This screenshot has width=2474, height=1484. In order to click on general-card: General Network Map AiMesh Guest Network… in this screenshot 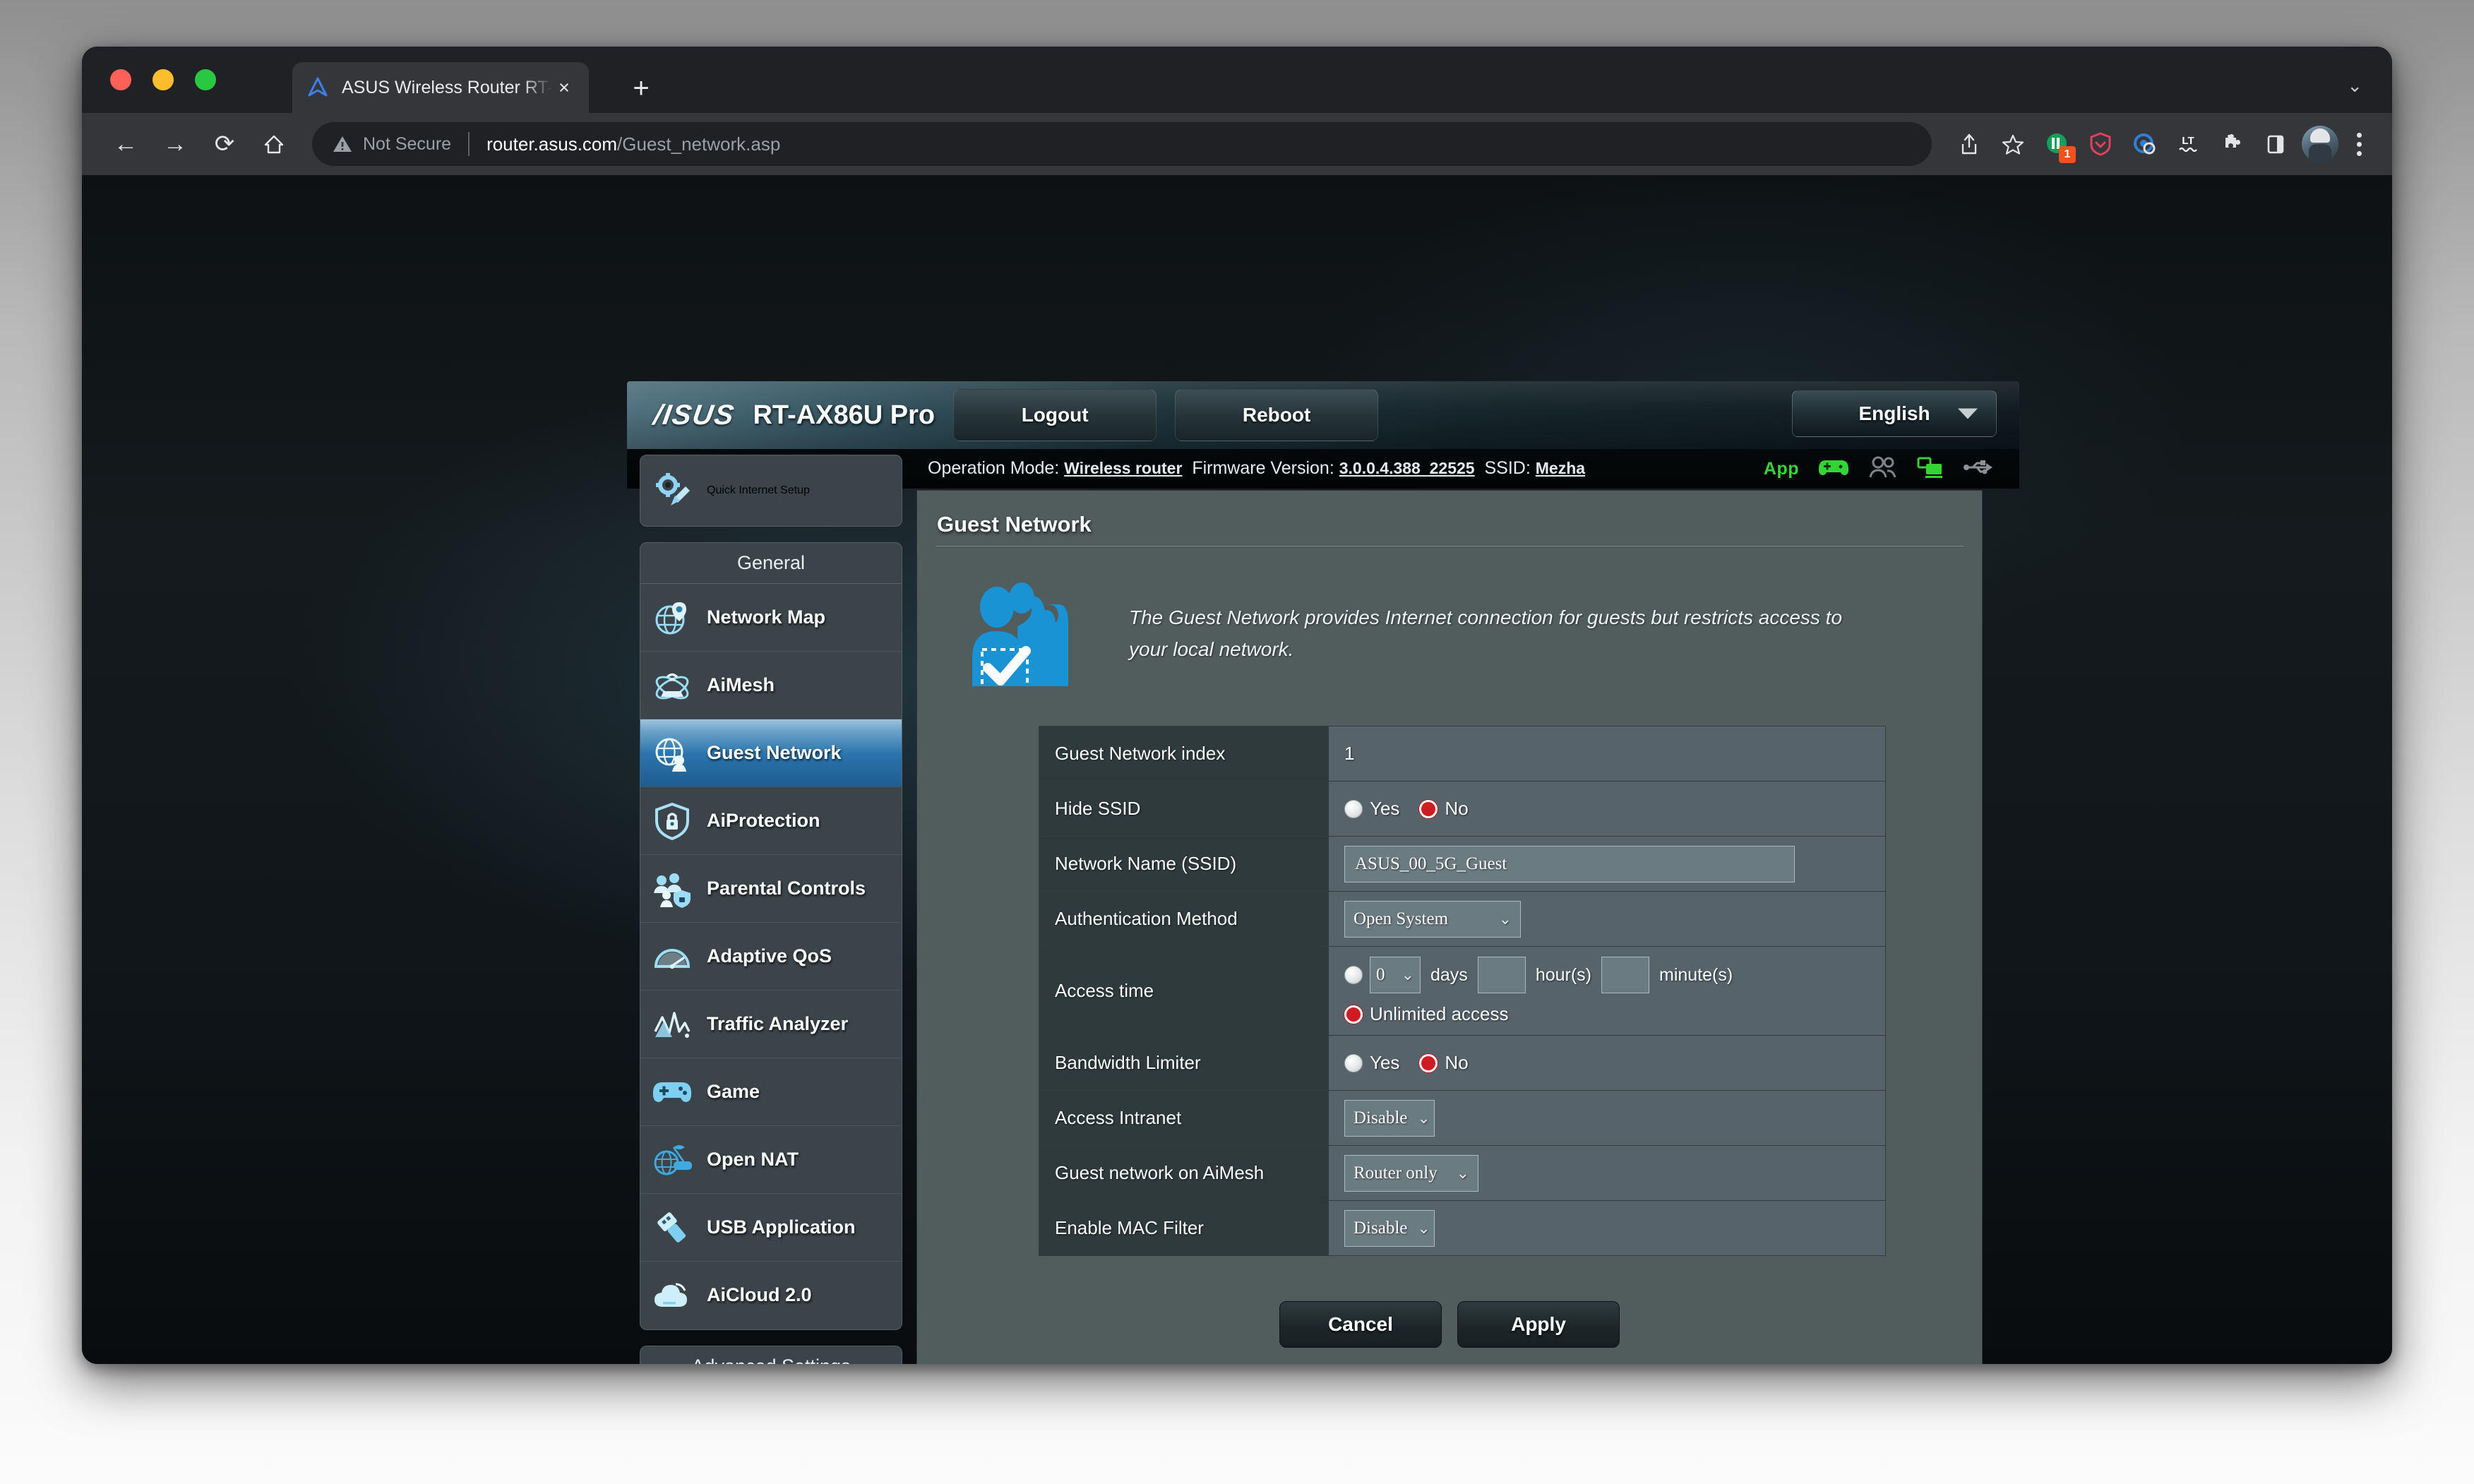, I will do `click(771, 936)`.